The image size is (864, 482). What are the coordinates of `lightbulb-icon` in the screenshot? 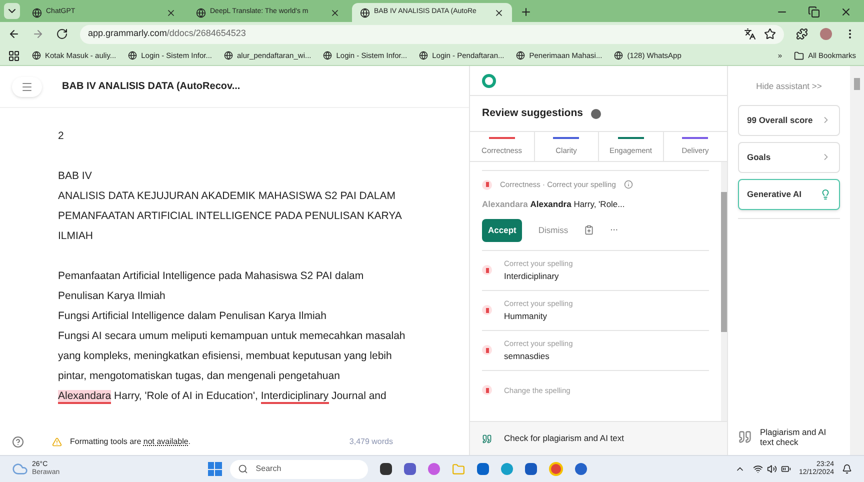 It's located at (825, 194).